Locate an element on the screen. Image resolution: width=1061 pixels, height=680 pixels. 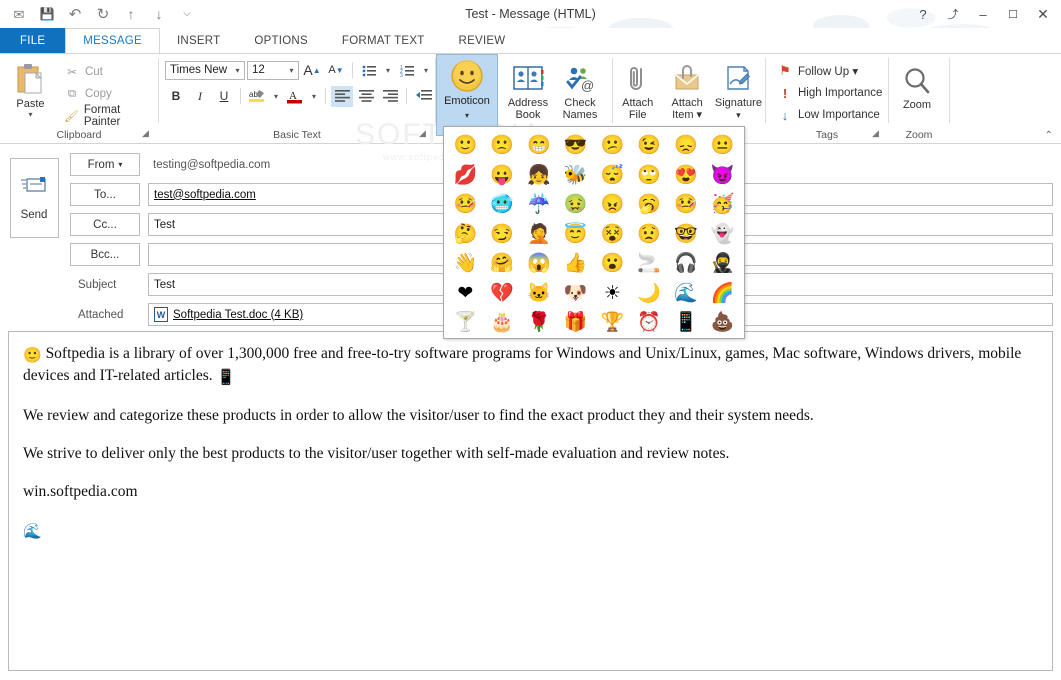
address-book-button: Address Book is located at coordinates (528, 89).